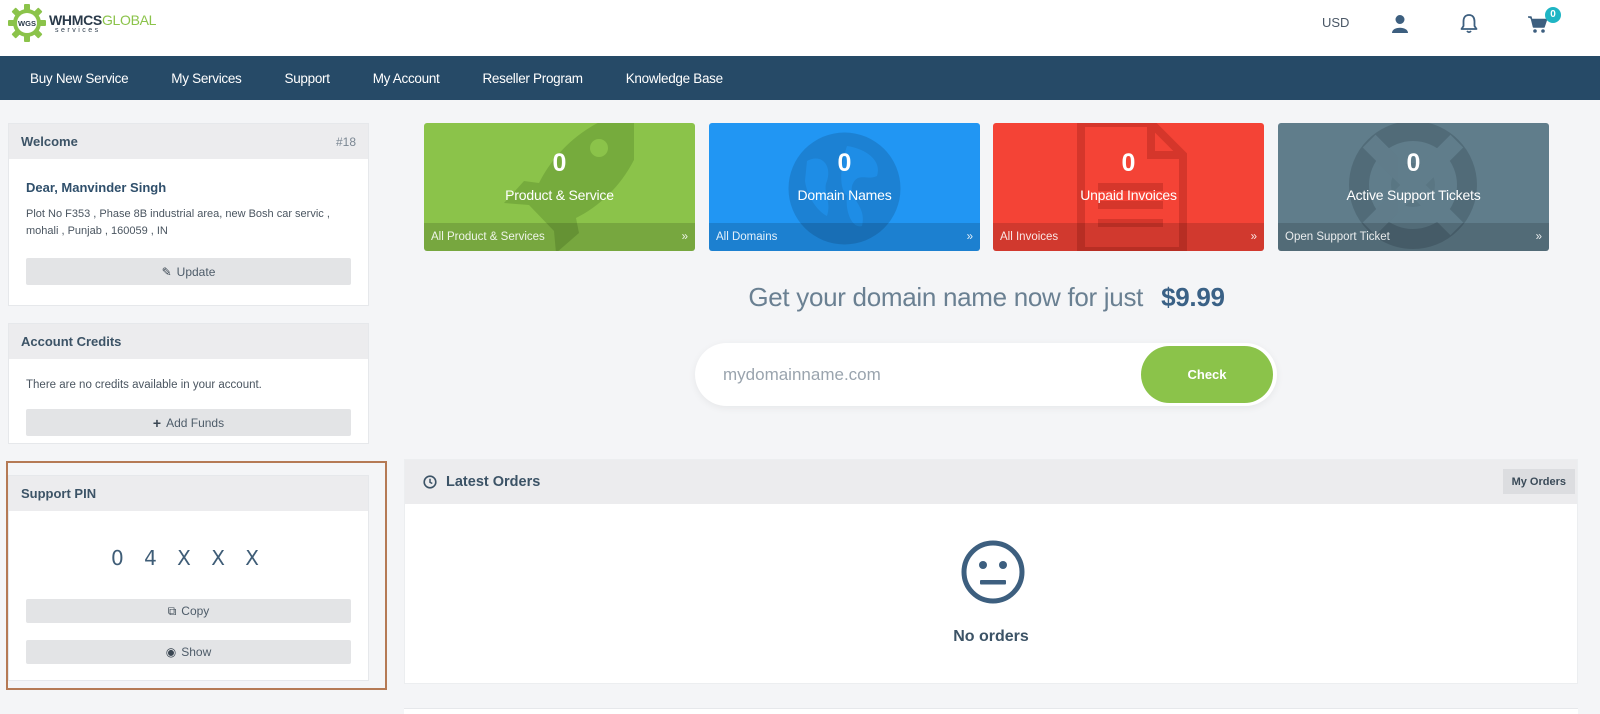 This screenshot has width=1600, height=714. Describe the element at coordinates (532, 78) in the screenshot. I see `nav-reseller-program: Reseller Program` at that location.